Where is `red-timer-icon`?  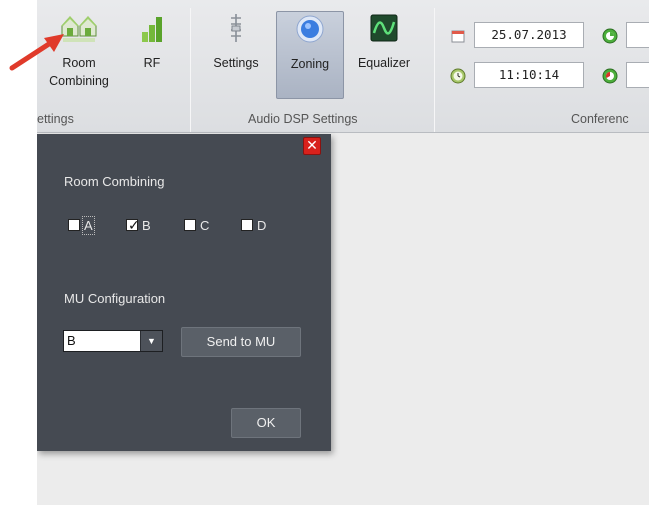
red-timer-icon is located at coordinates (610, 76).